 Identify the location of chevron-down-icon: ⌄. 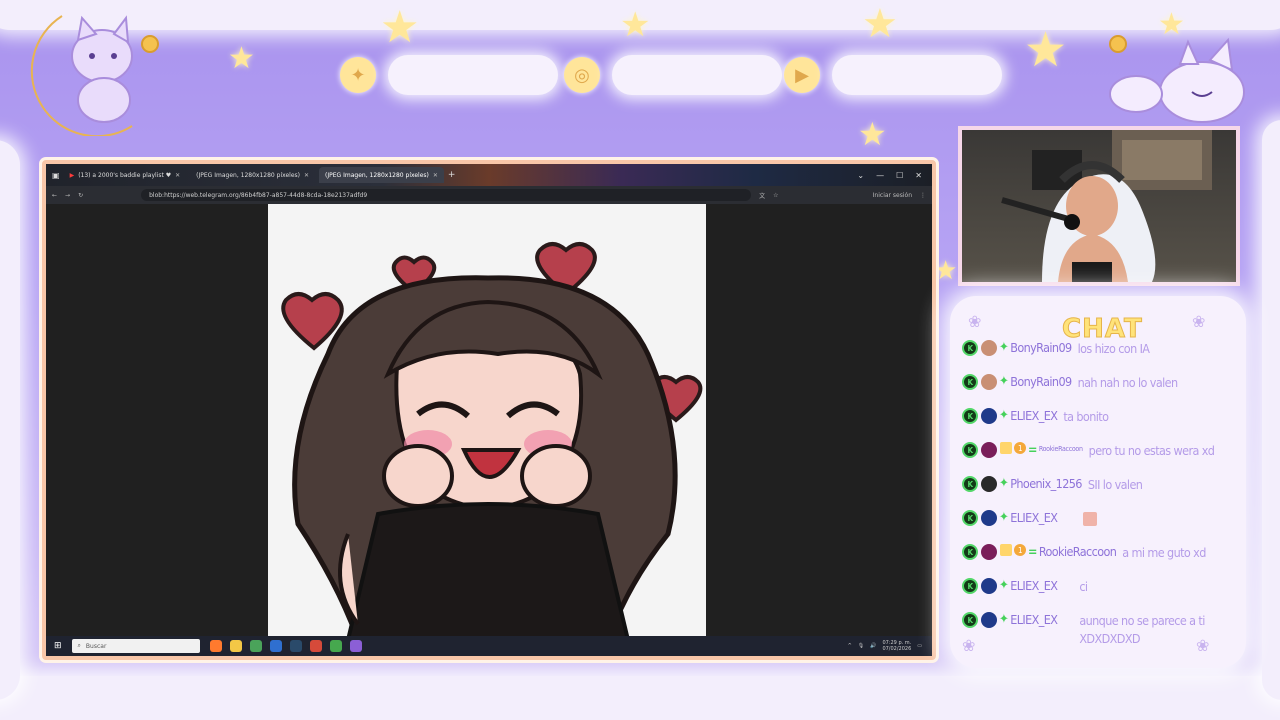
(860, 175).